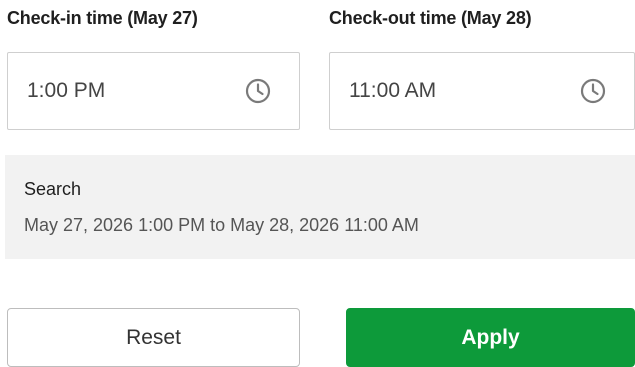  I want to click on search-heading: Search, so click(53, 189).